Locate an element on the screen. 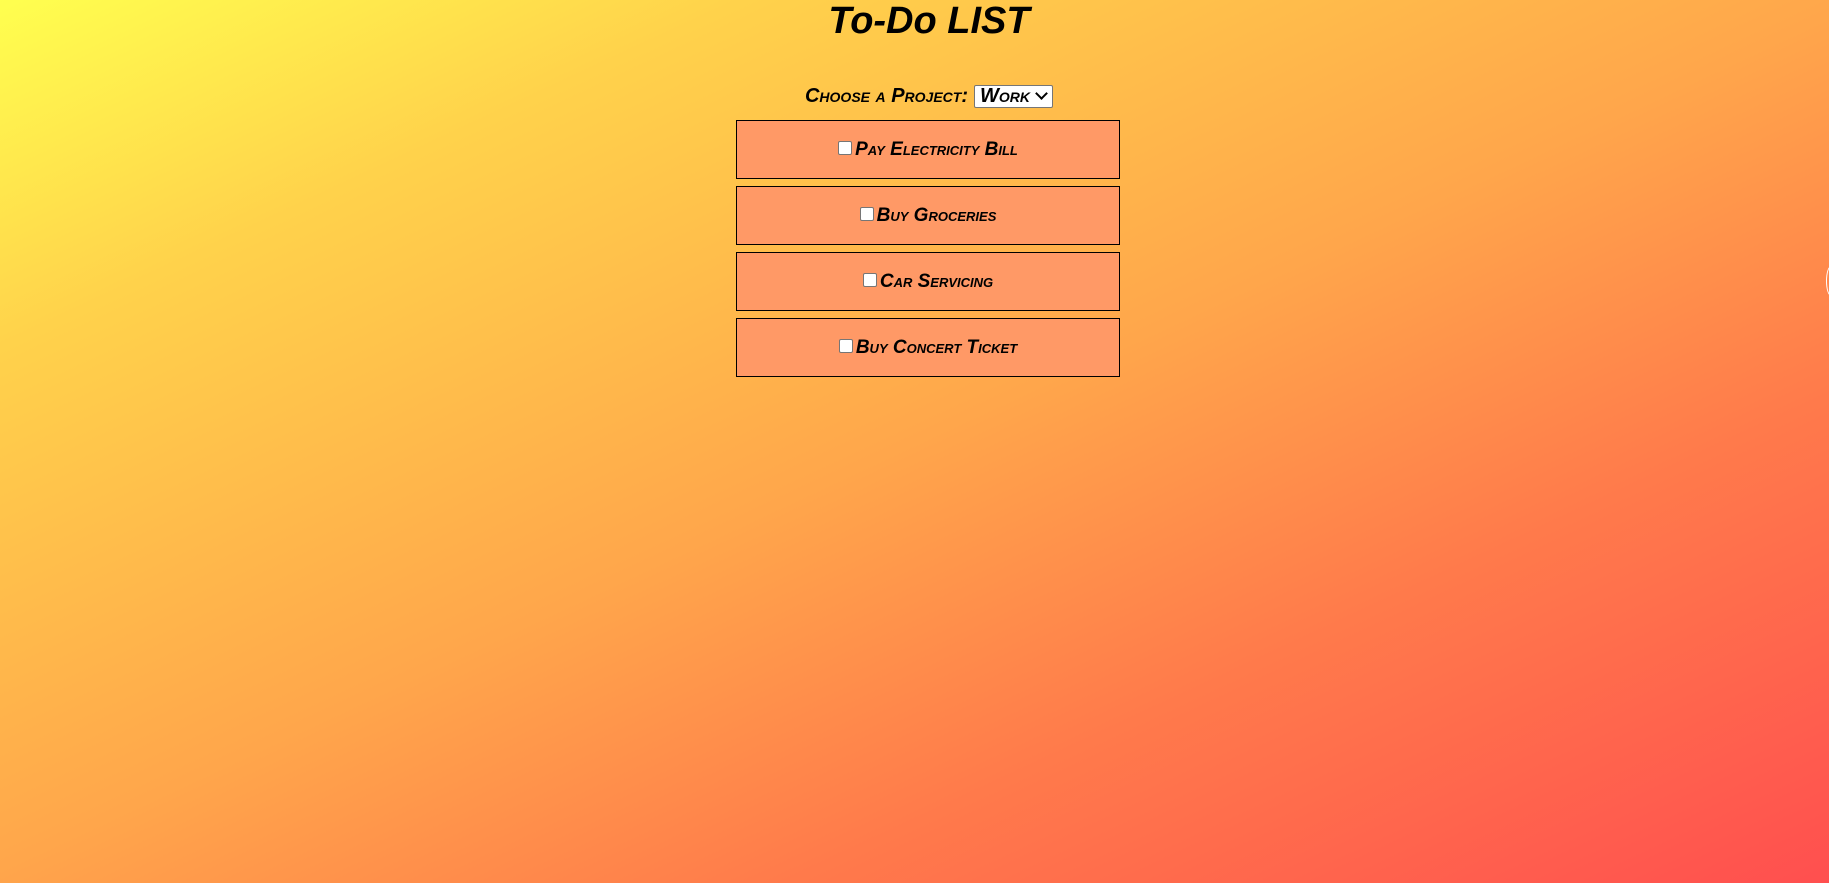 Image resolution: width=1829 pixels, height=883 pixels. task-label: Pay Electricity Bill is located at coordinates (936, 149).